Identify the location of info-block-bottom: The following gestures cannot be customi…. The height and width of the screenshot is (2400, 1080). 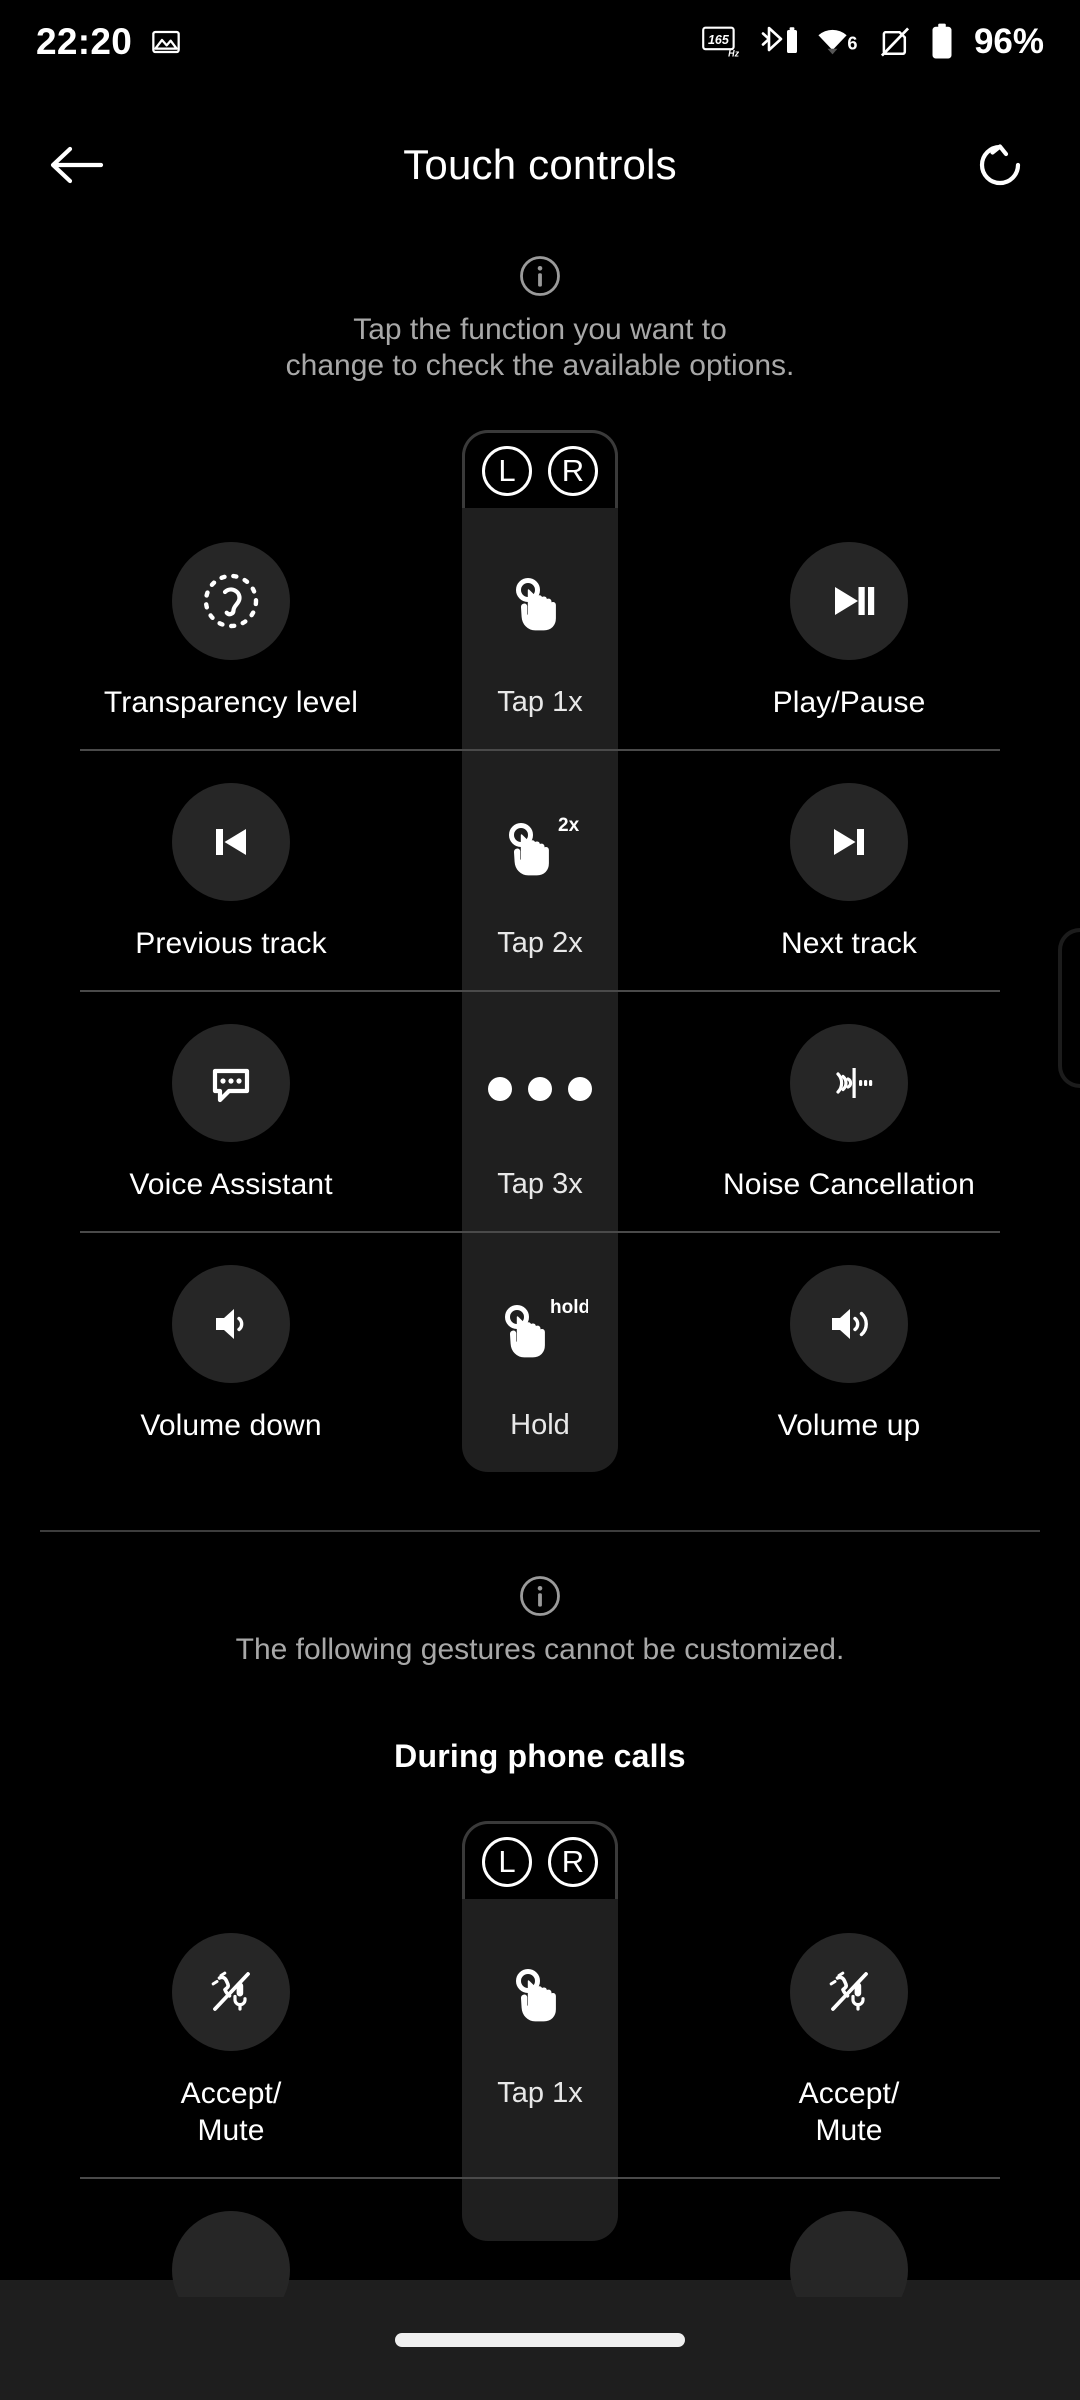
(540, 1600).